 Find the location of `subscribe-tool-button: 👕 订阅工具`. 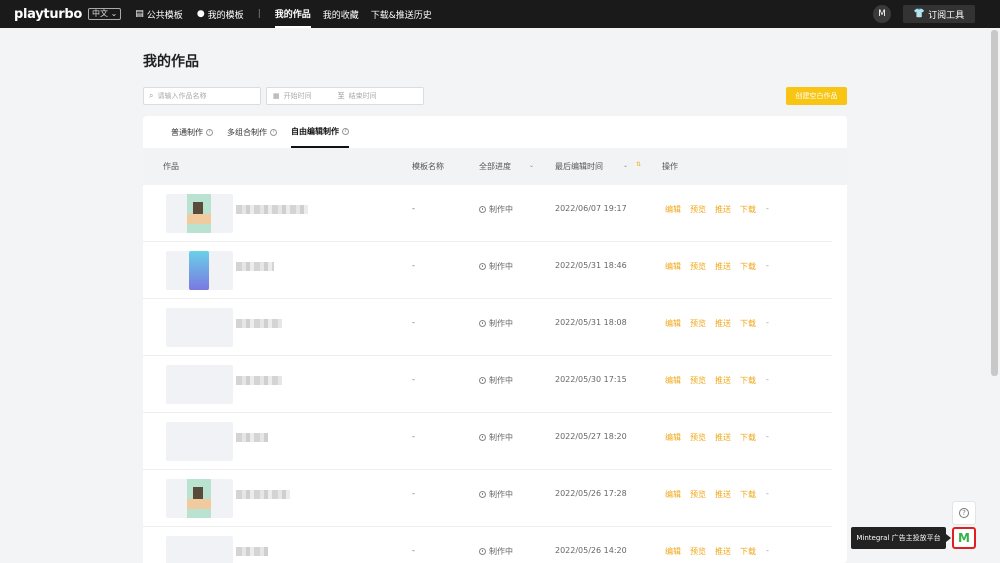

subscribe-tool-button: 👕 订阅工具 is located at coordinates (939, 14).